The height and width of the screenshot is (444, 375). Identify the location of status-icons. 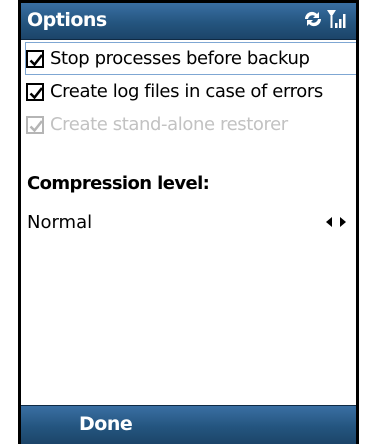
(325, 19).